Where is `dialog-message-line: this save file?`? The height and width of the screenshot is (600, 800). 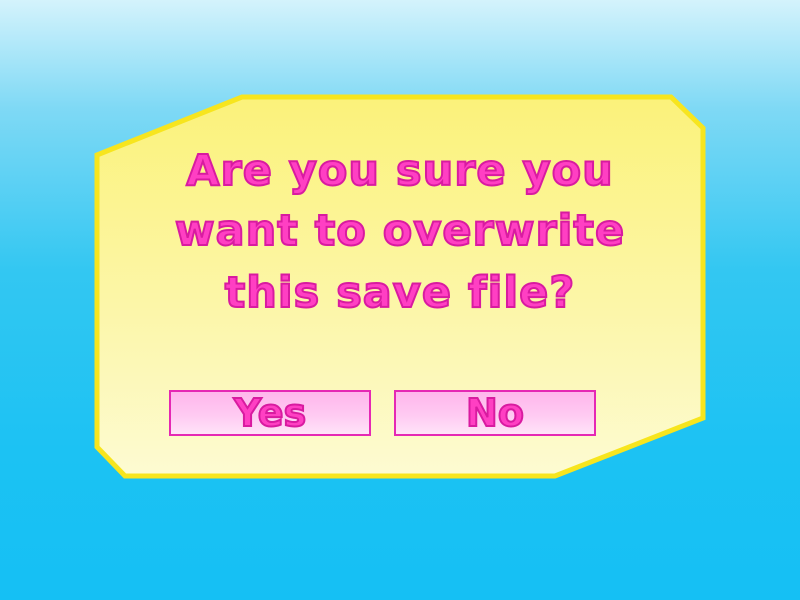
dialog-message-line: this save file? is located at coordinates (400, 293).